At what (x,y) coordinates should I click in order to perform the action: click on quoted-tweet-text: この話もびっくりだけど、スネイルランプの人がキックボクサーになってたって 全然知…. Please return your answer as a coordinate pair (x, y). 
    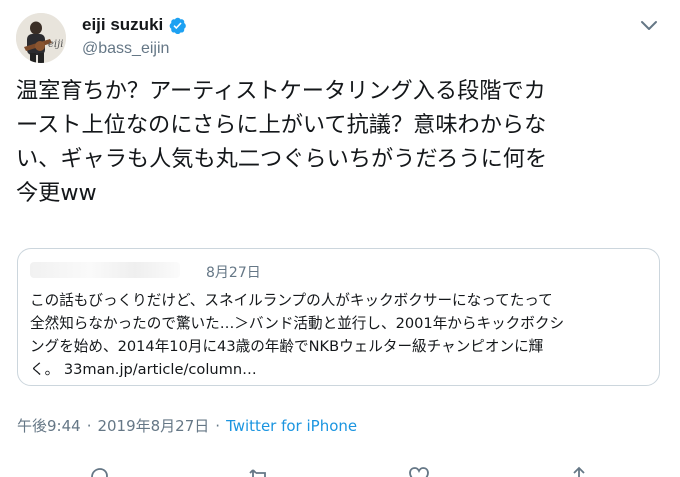
    Looking at the image, I should click on (297, 335).